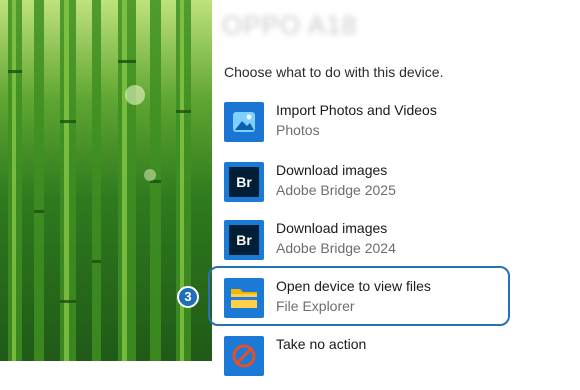  What do you see at coordinates (353, 286) in the screenshot?
I see `option-title: Open device to view files` at bounding box center [353, 286].